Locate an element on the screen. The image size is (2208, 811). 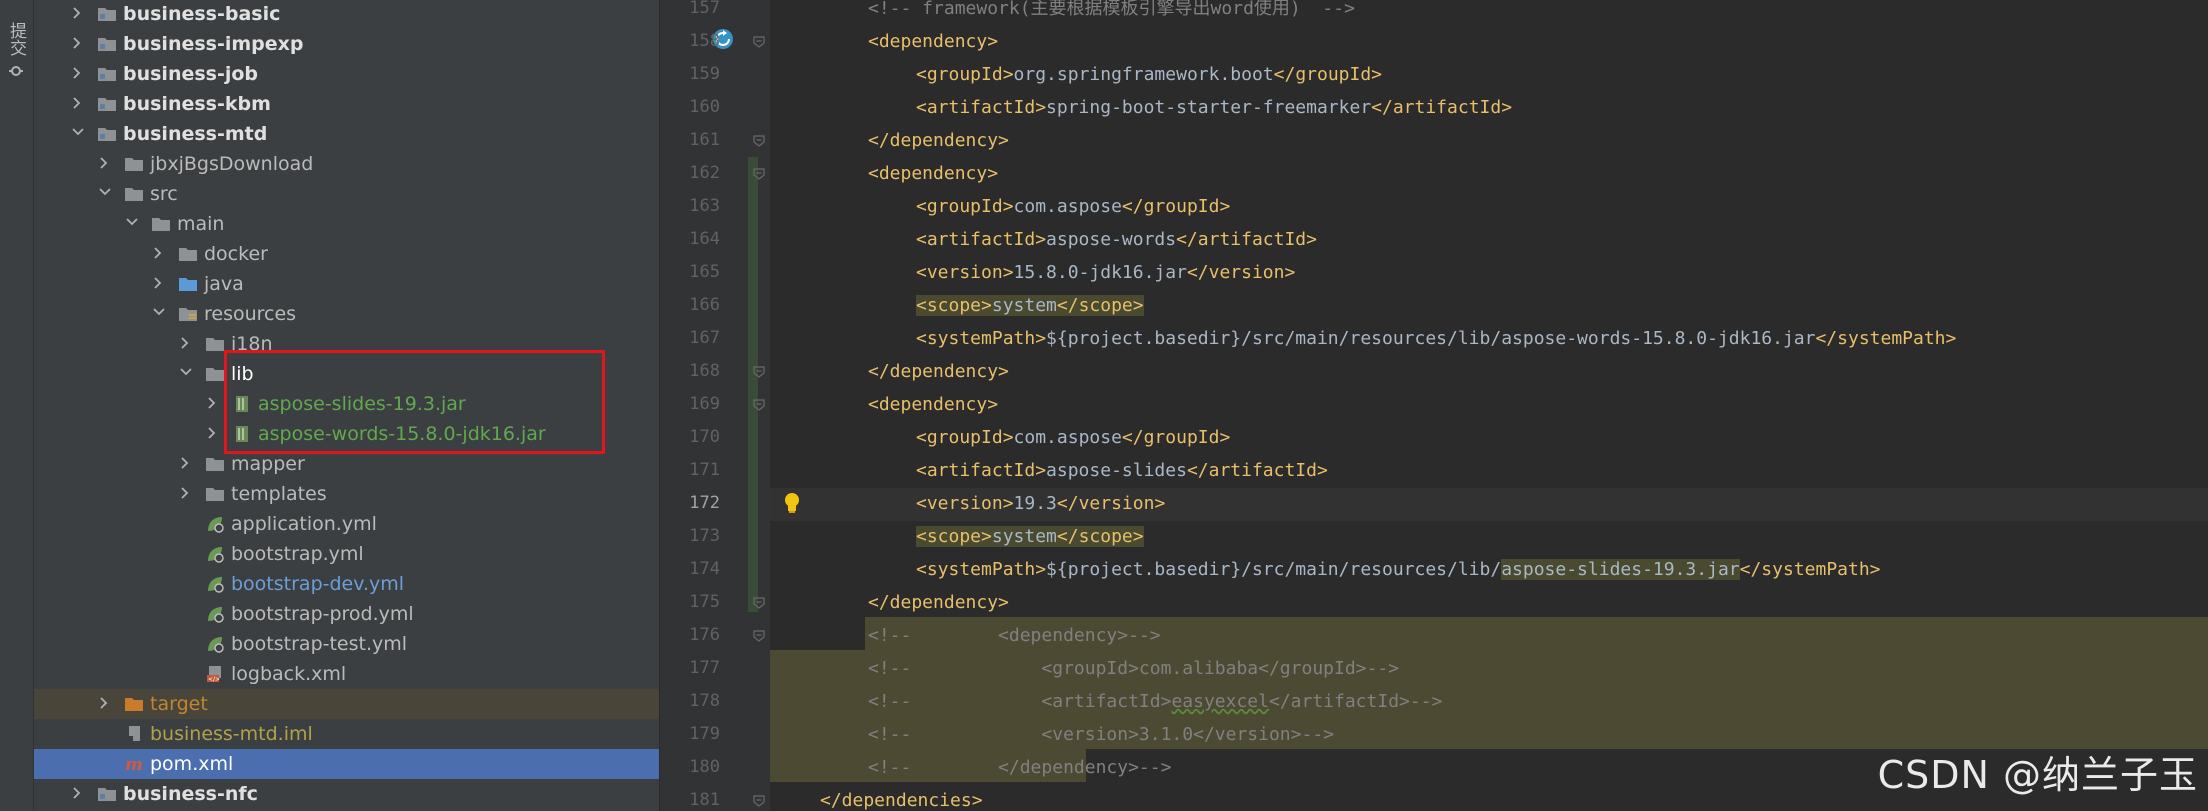
tree-node: business-kbm is located at coordinates (346, 104).